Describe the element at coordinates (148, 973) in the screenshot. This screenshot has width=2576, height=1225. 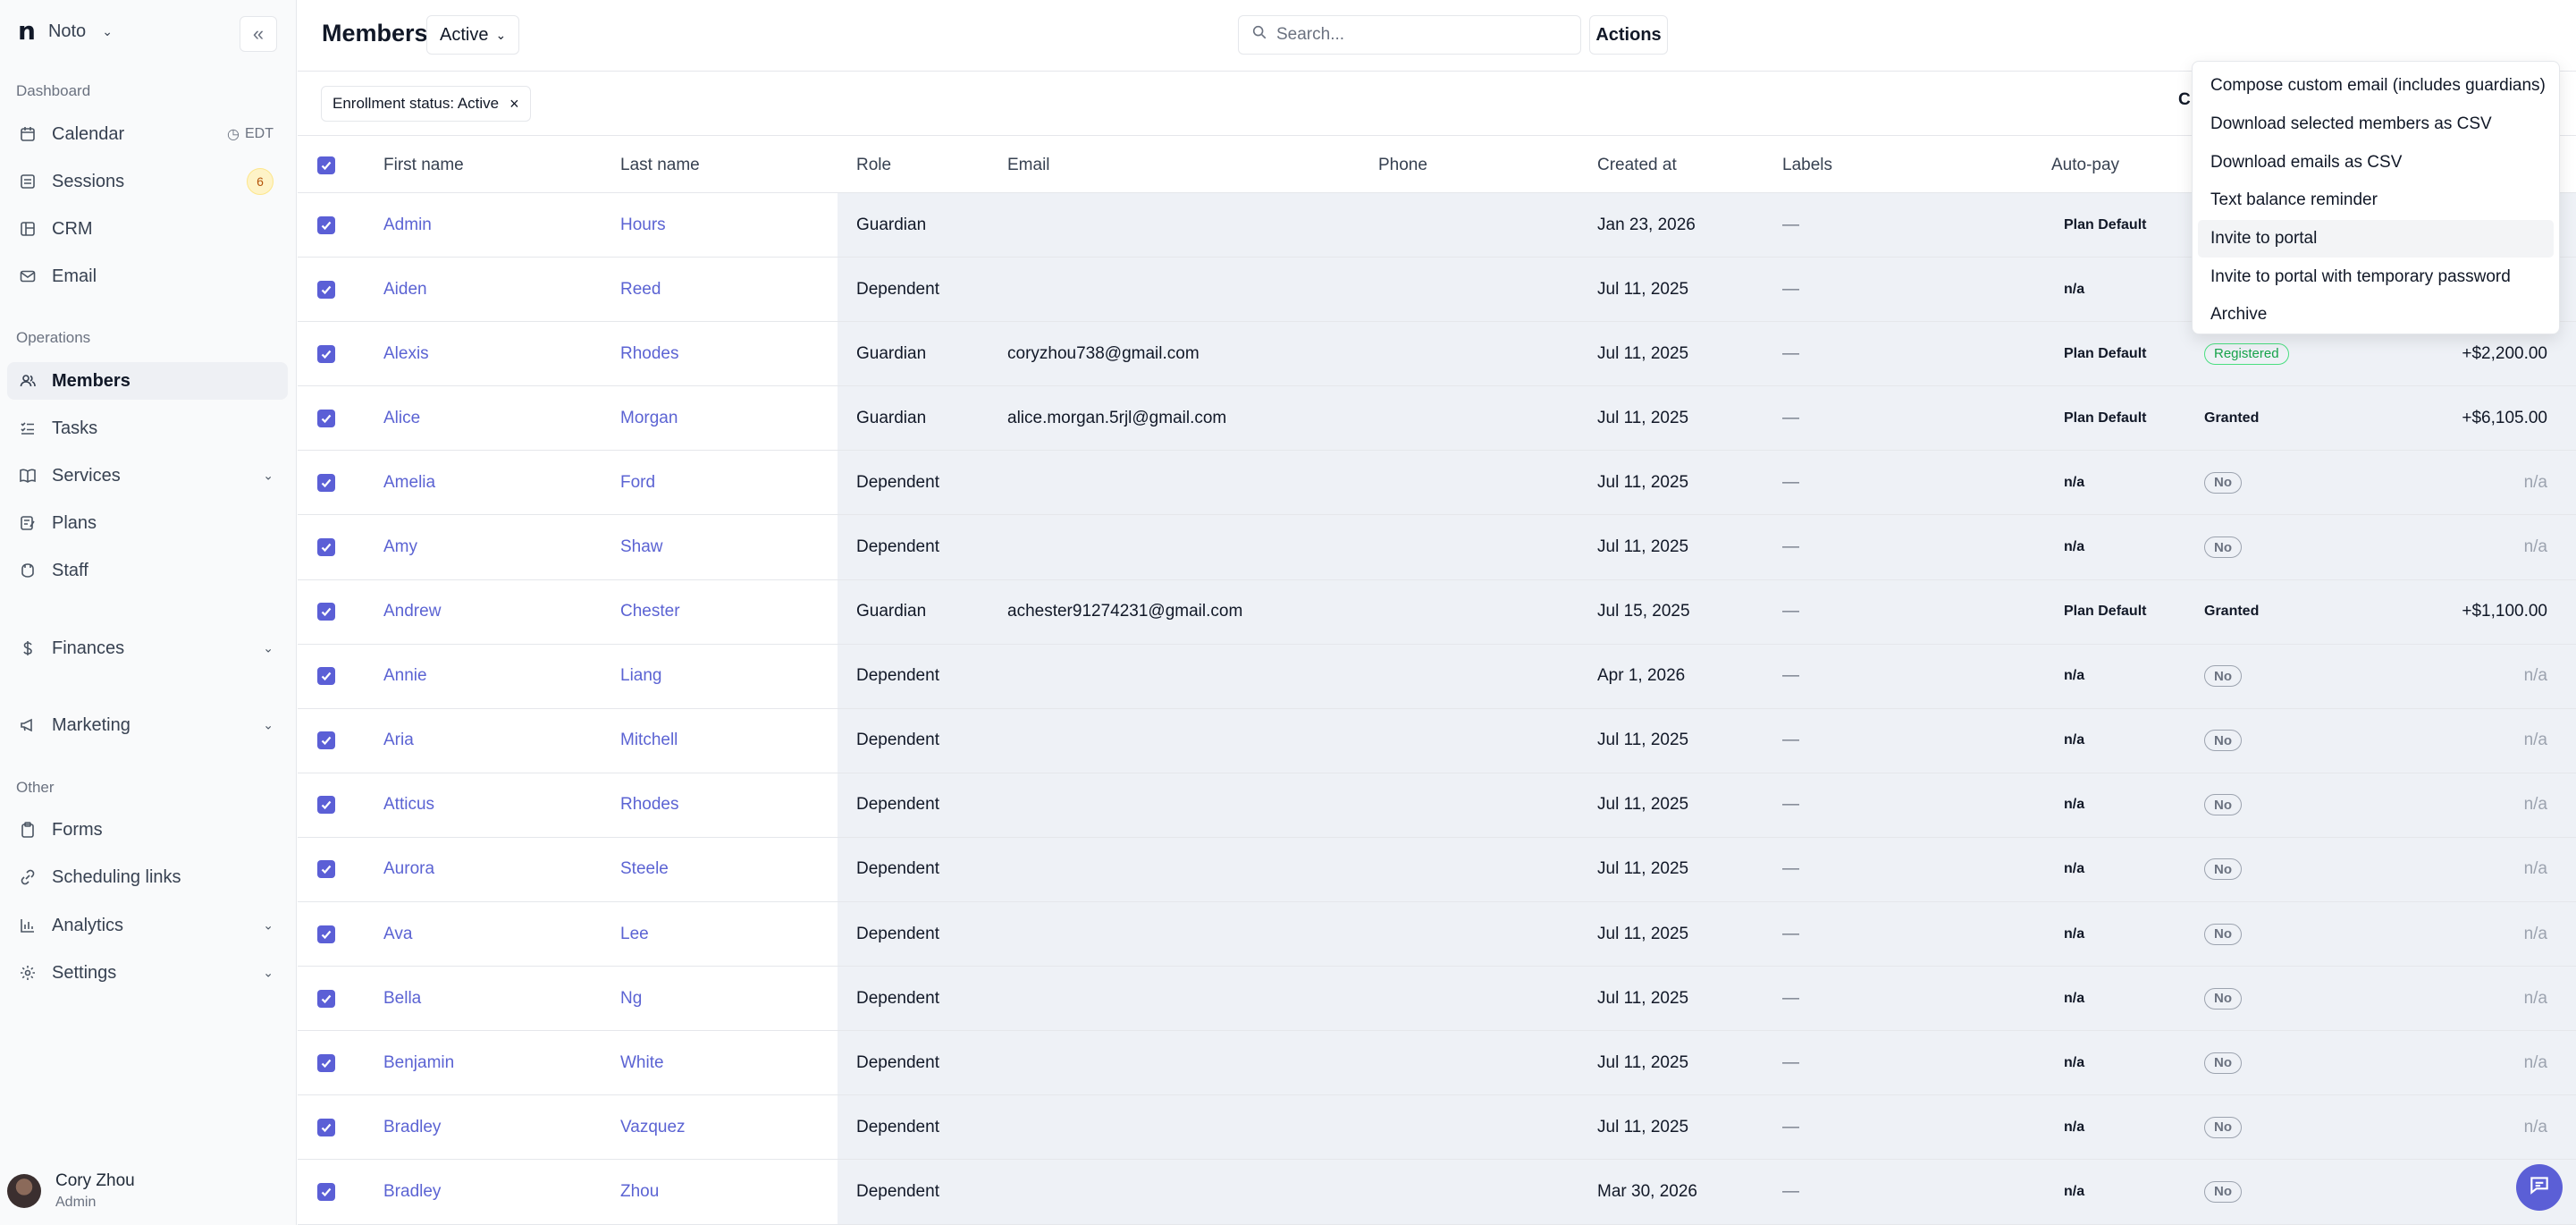
I see `sidebar-item-settings: Settings ⌄` at that location.